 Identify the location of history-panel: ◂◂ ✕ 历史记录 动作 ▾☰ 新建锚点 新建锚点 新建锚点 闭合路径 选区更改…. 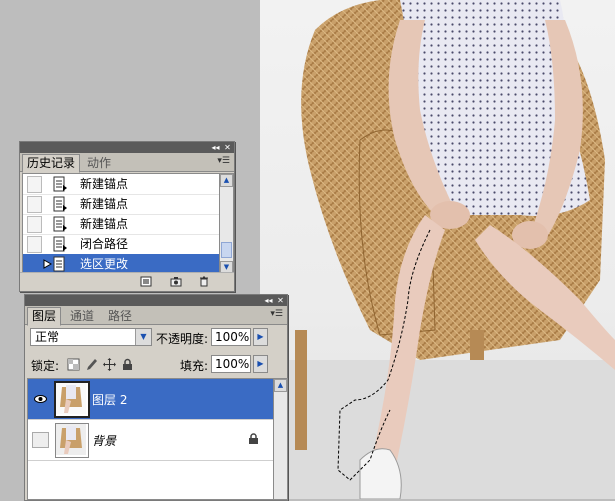
(127, 216).